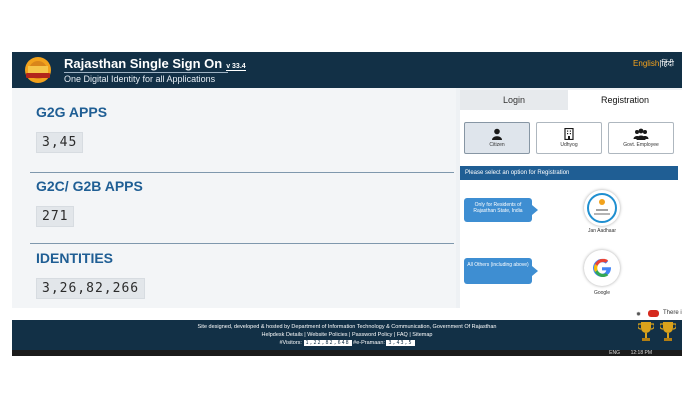  Describe the element at coordinates (501, 271) in the screenshot. I see `google-callout: All Others (including above)` at that location.